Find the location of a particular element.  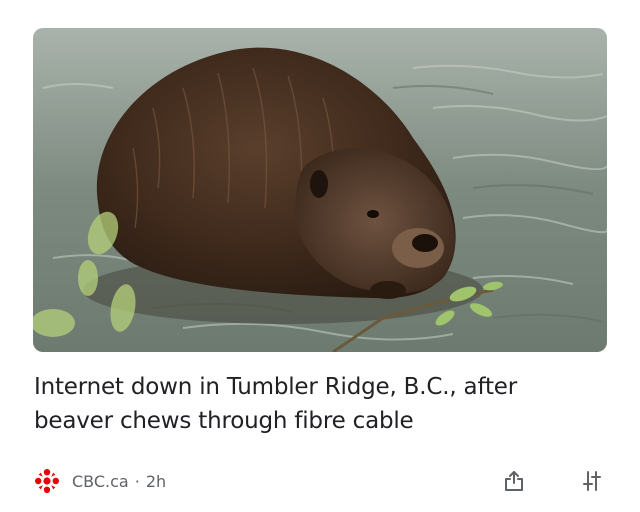

publish-time: 2h is located at coordinates (156, 481).